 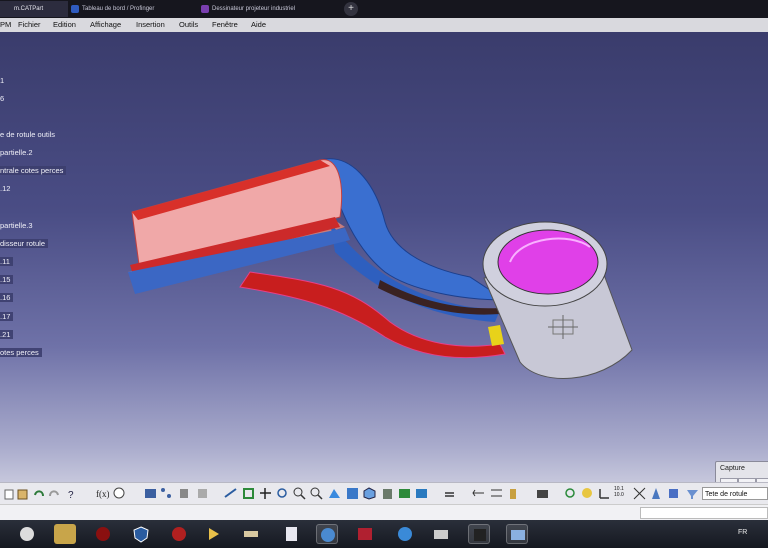 I want to click on fly-mode-icon, so click(x=230, y=493).